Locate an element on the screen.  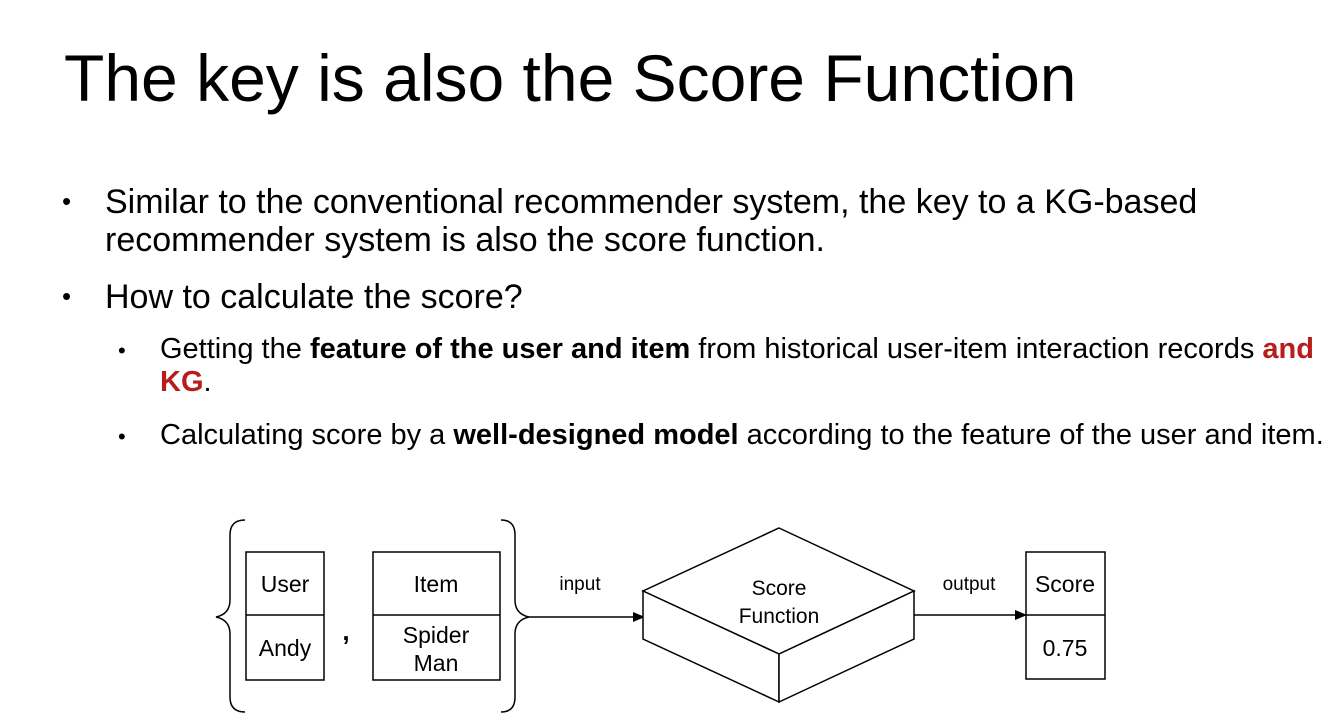
function-label-line2: Function is located at coordinates (779, 616).